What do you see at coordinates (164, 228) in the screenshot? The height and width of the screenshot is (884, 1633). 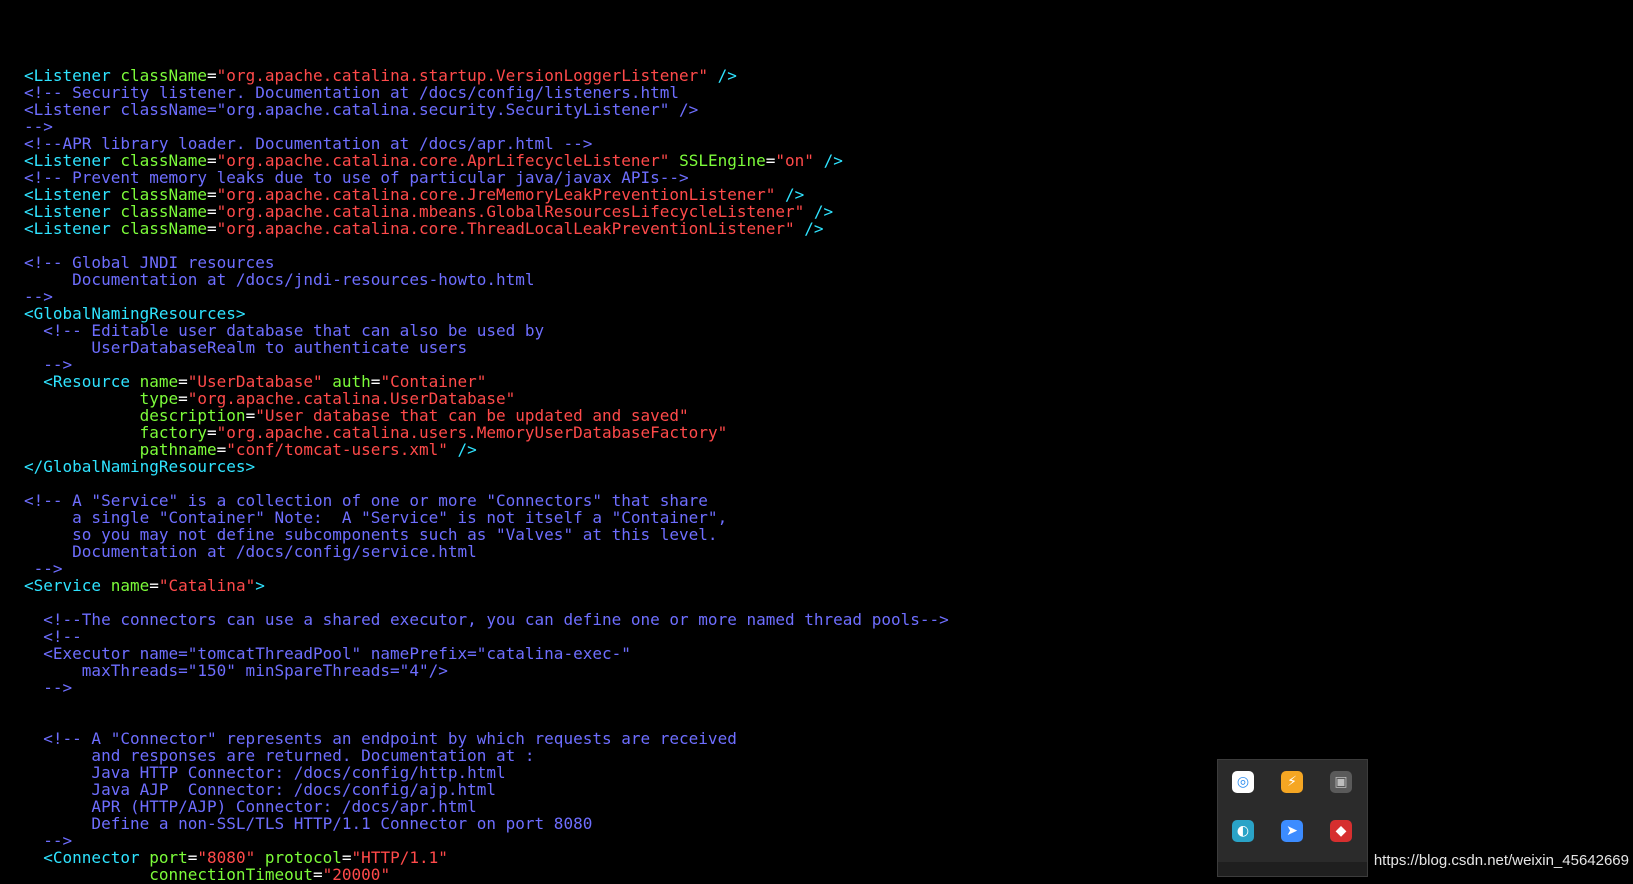 I see `code-token-attr: className` at bounding box center [164, 228].